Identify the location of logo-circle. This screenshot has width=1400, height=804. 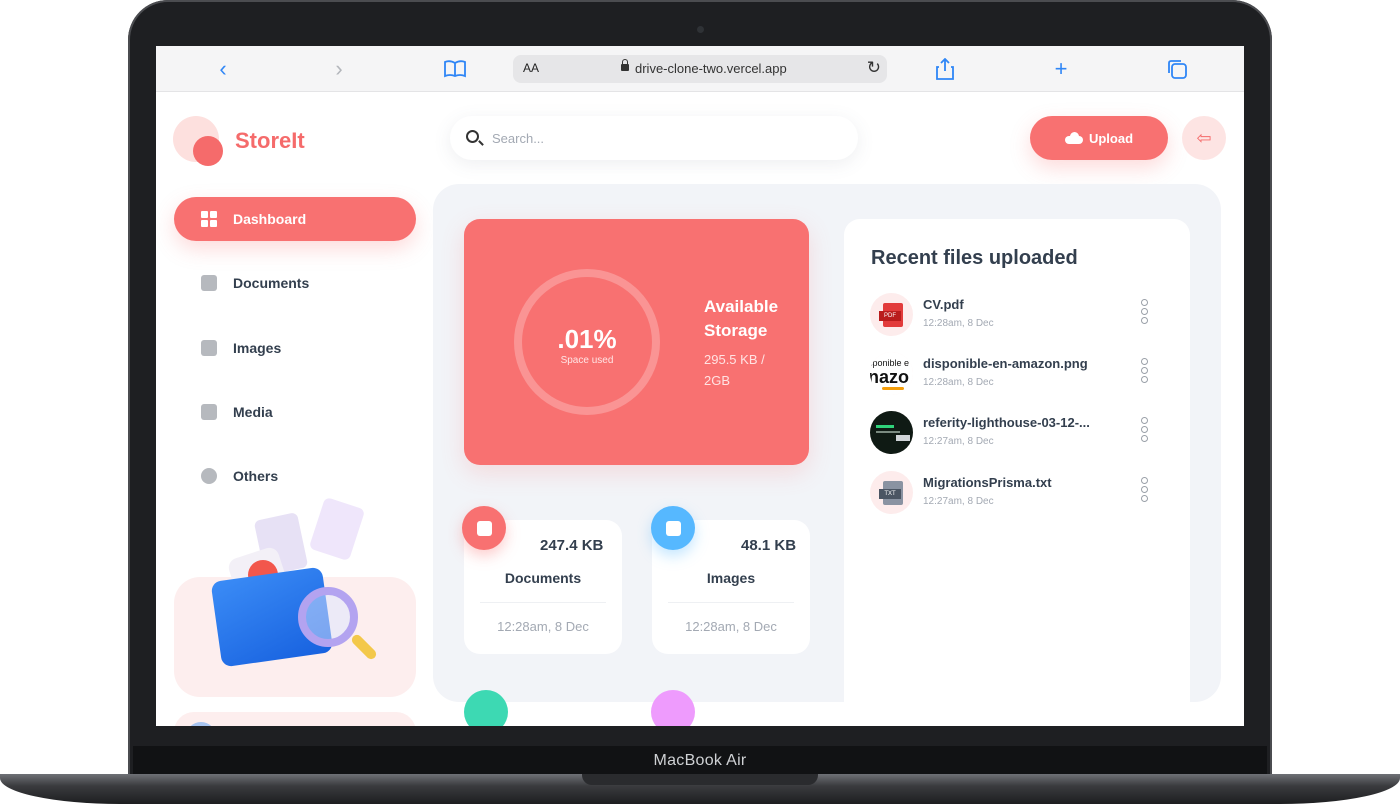
(208, 151).